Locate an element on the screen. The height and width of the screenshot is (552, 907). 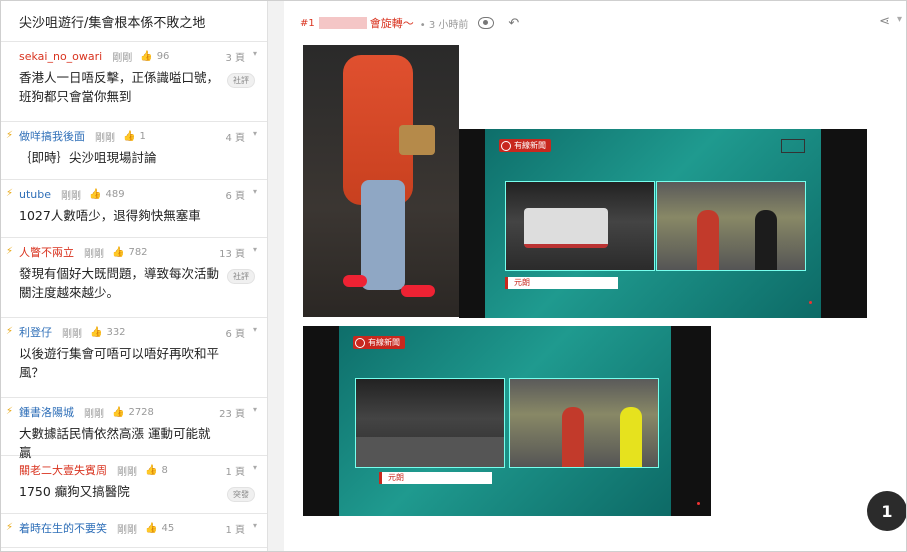
more-caret-icon: ▾ is located at coordinates (899, 19).